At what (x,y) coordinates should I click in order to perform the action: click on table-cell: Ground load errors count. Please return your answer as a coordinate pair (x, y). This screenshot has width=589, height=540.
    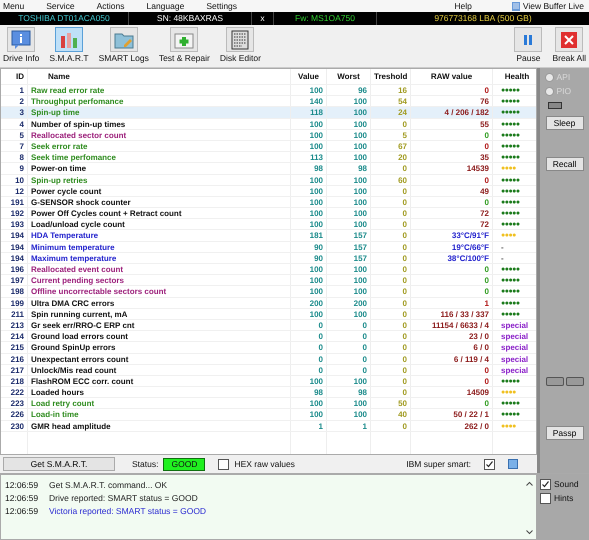
    Looking at the image, I should click on (159, 336).